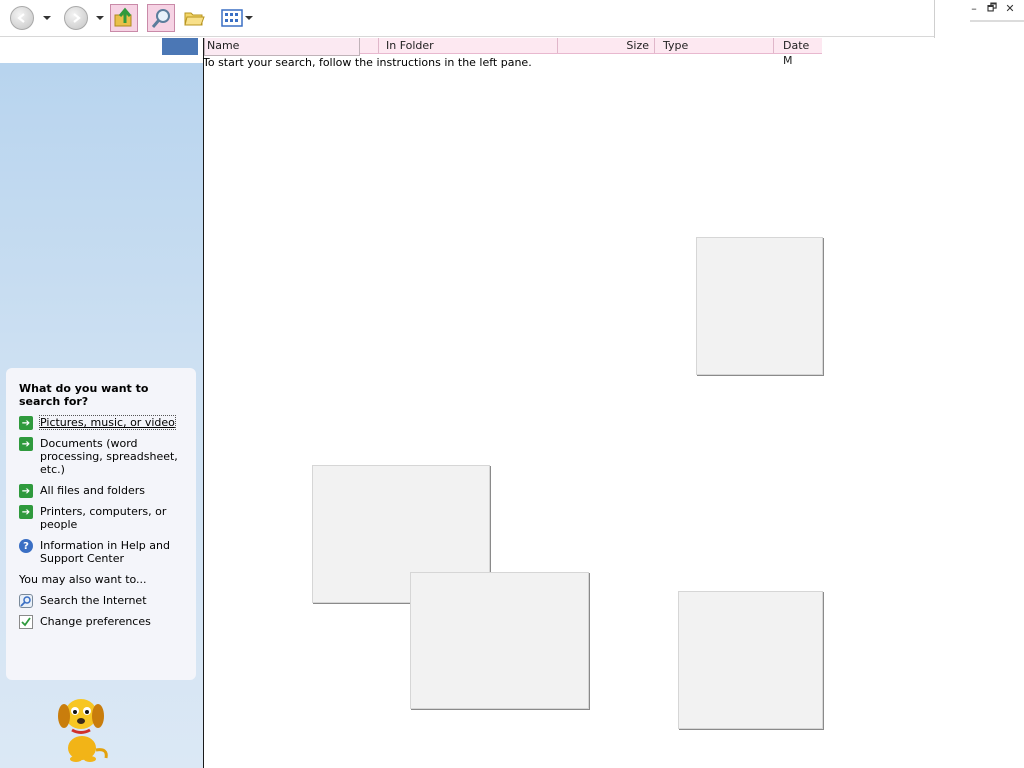 Image resolution: width=1024 pixels, height=768 pixels. I want to click on back-button, so click(22, 18).